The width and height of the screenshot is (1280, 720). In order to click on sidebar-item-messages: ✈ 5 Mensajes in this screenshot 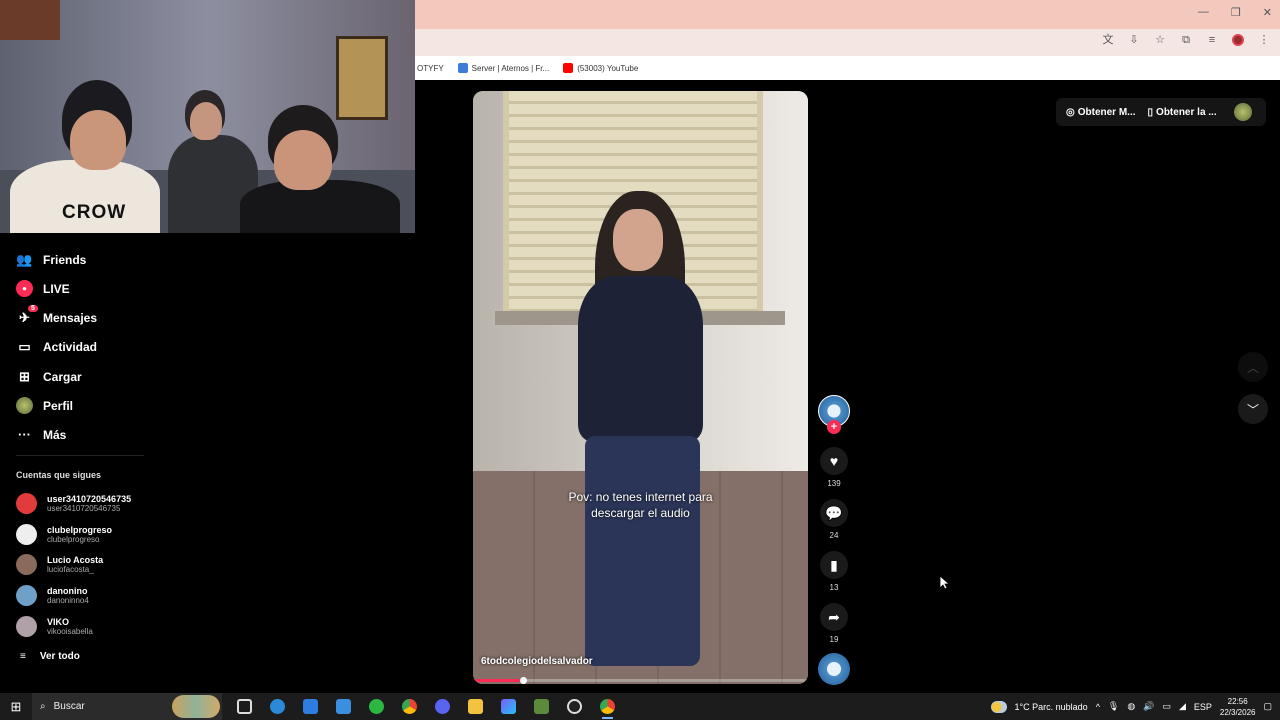, I will do `click(56, 315)`.